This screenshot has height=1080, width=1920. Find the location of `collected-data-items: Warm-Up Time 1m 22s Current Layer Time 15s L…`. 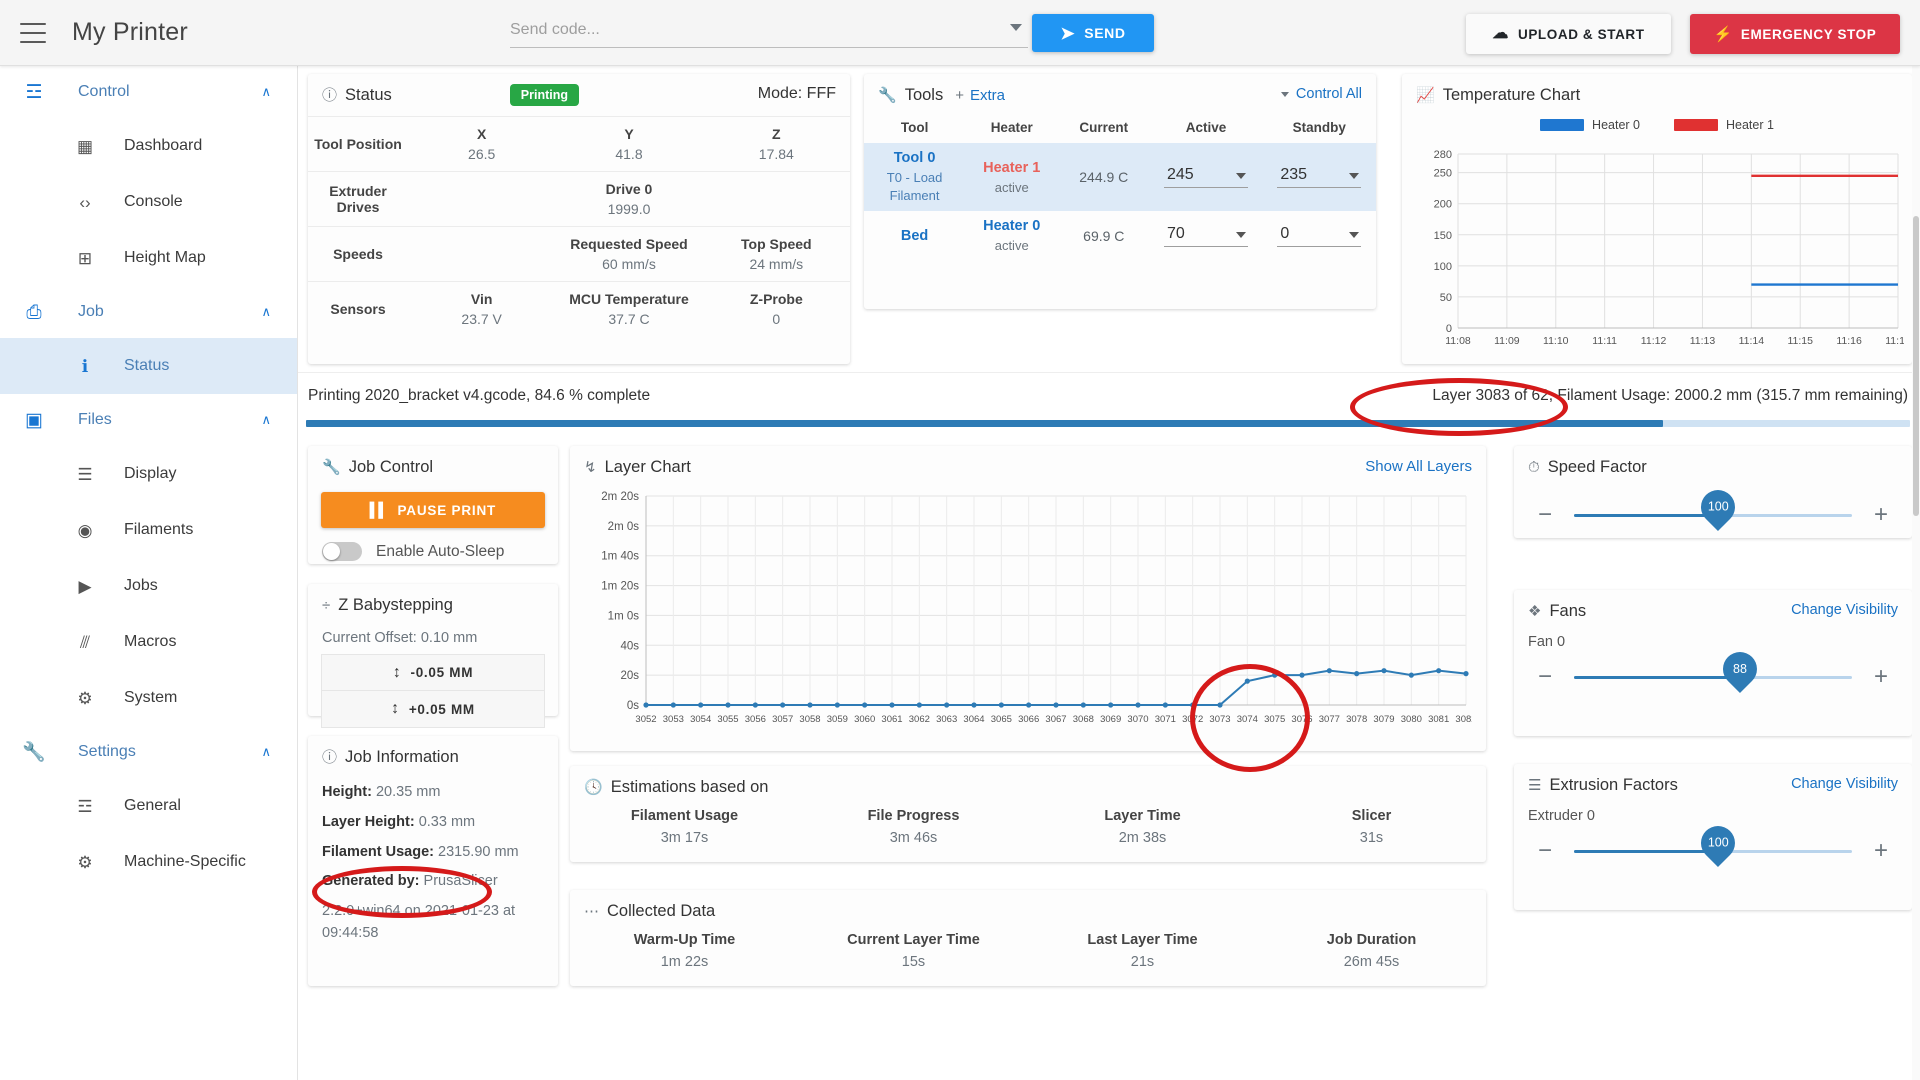

collected-data-items: Warm-Up Time 1m 22s Current Layer Time 15s L… is located at coordinates (1028, 951).